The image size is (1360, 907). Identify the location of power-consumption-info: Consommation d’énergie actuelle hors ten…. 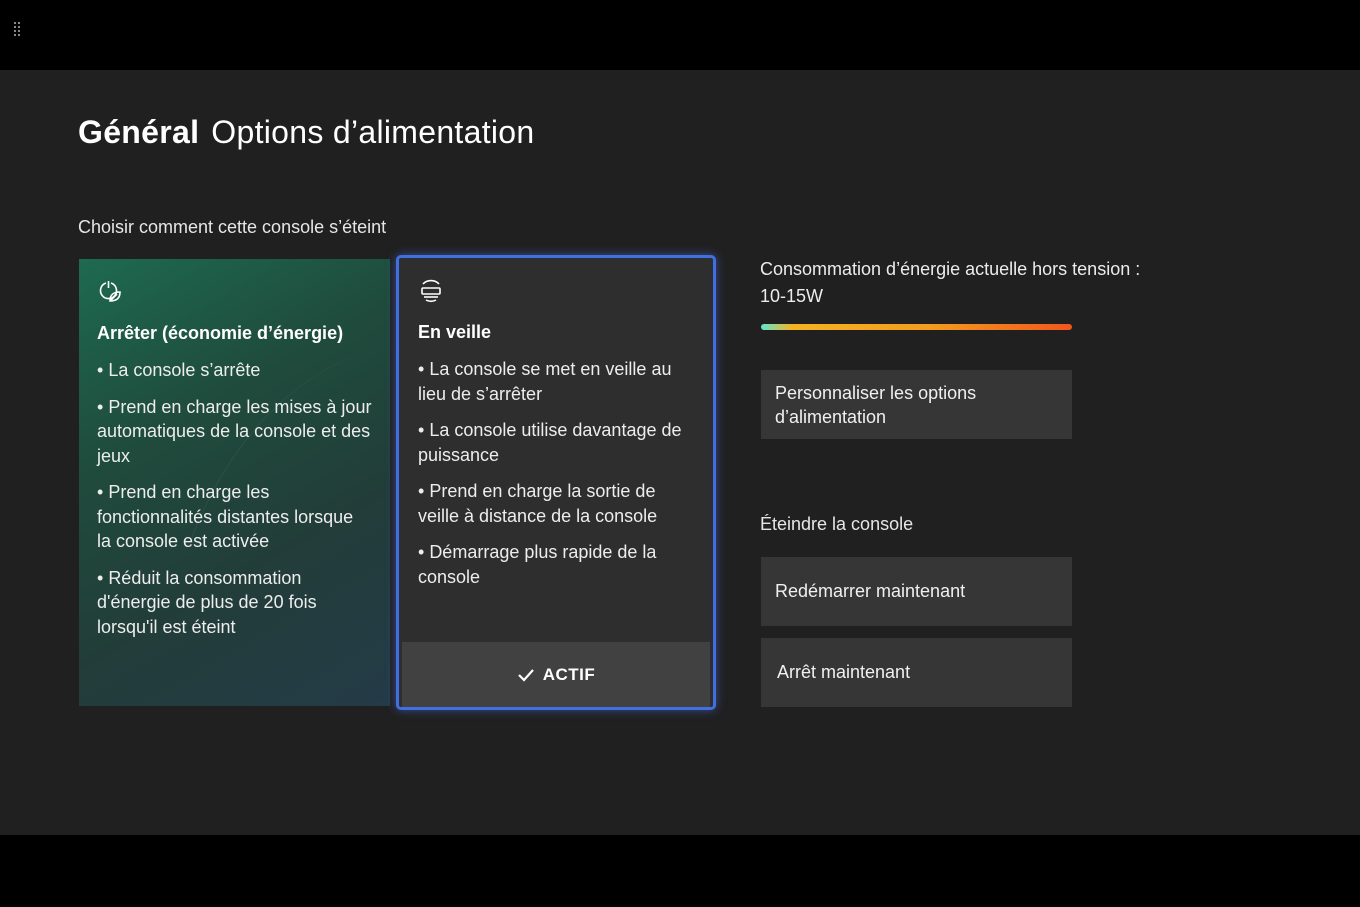
(970, 283).